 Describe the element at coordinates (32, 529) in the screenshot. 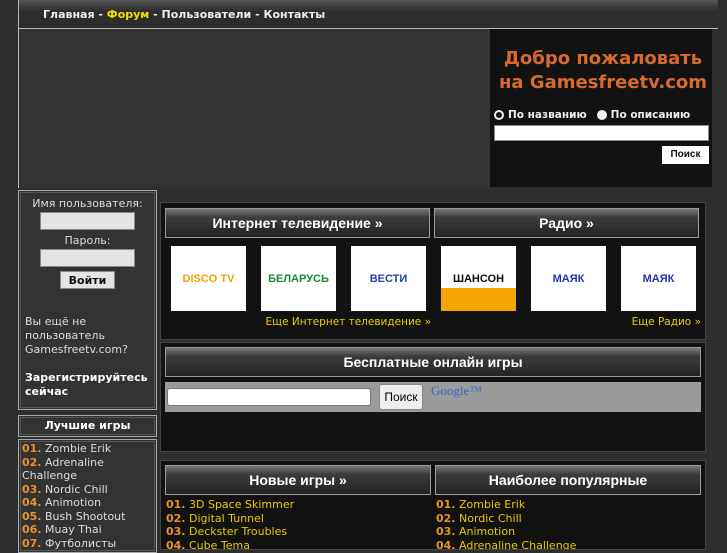

I see `rank-number: 06.` at that location.